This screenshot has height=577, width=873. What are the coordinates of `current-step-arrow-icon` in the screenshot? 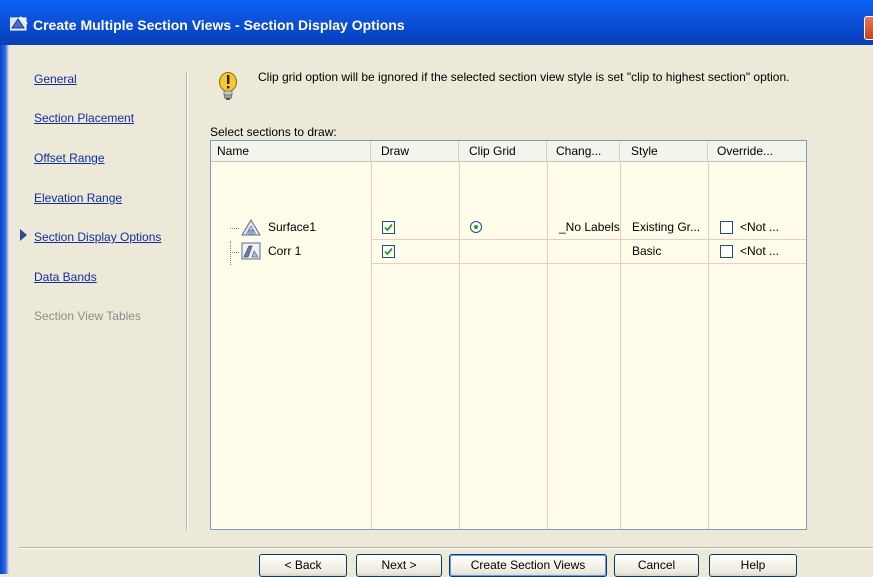 It's located at (23, 235).